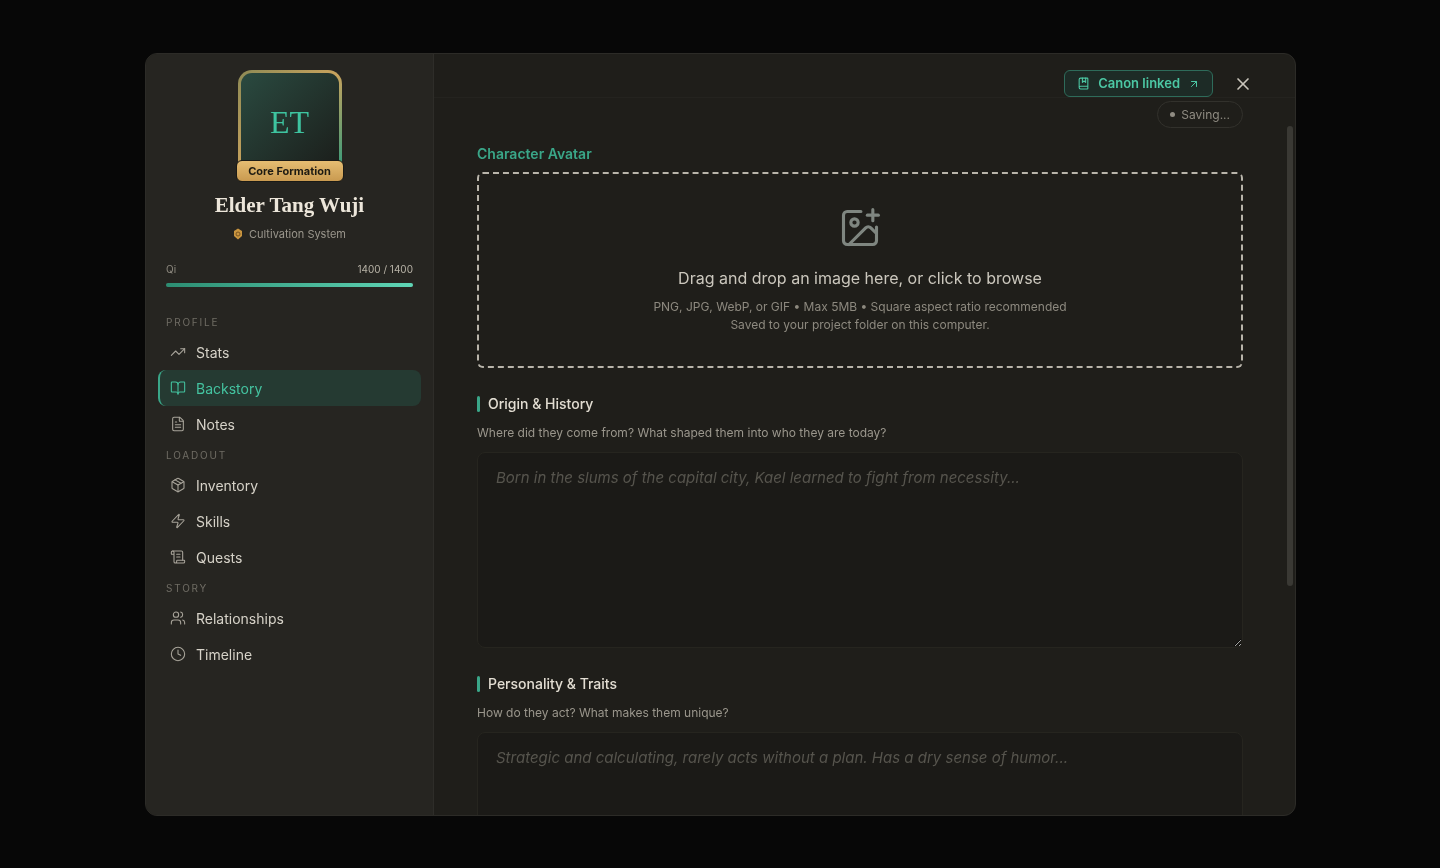  I want to click on image-drop-zone: Drag and drop an image here, or click to browse PNG, JPG, WebP, or GIF • Max 5MB • Square aspect ratio recommended Saved to your project folder on this computer., so click(860, 270).